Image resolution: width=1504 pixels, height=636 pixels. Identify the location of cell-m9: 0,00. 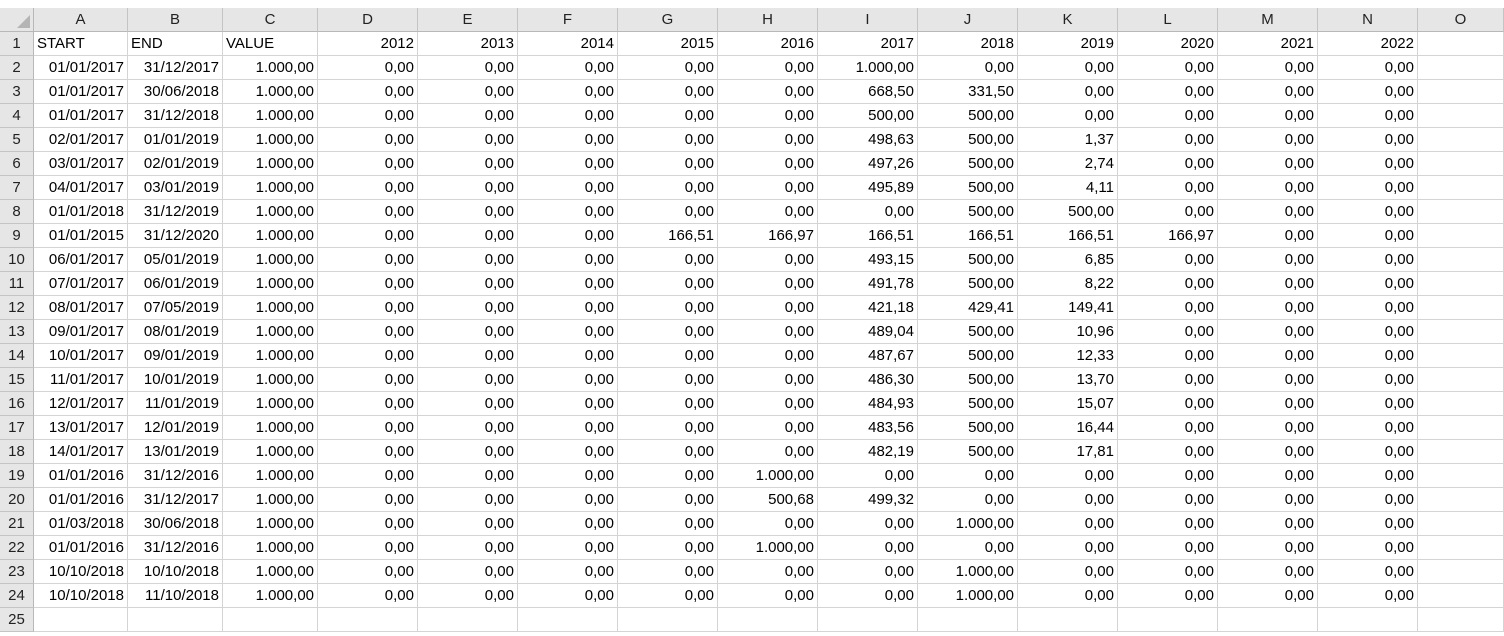
(1268, 236).